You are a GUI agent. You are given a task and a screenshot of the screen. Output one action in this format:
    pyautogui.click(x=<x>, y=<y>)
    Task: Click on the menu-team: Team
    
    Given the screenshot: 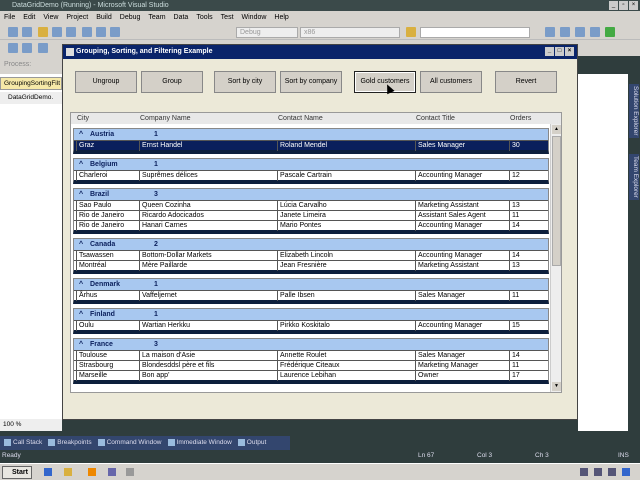 What is the action you would take?
    pyautogui.click(x=156, y=17)
    